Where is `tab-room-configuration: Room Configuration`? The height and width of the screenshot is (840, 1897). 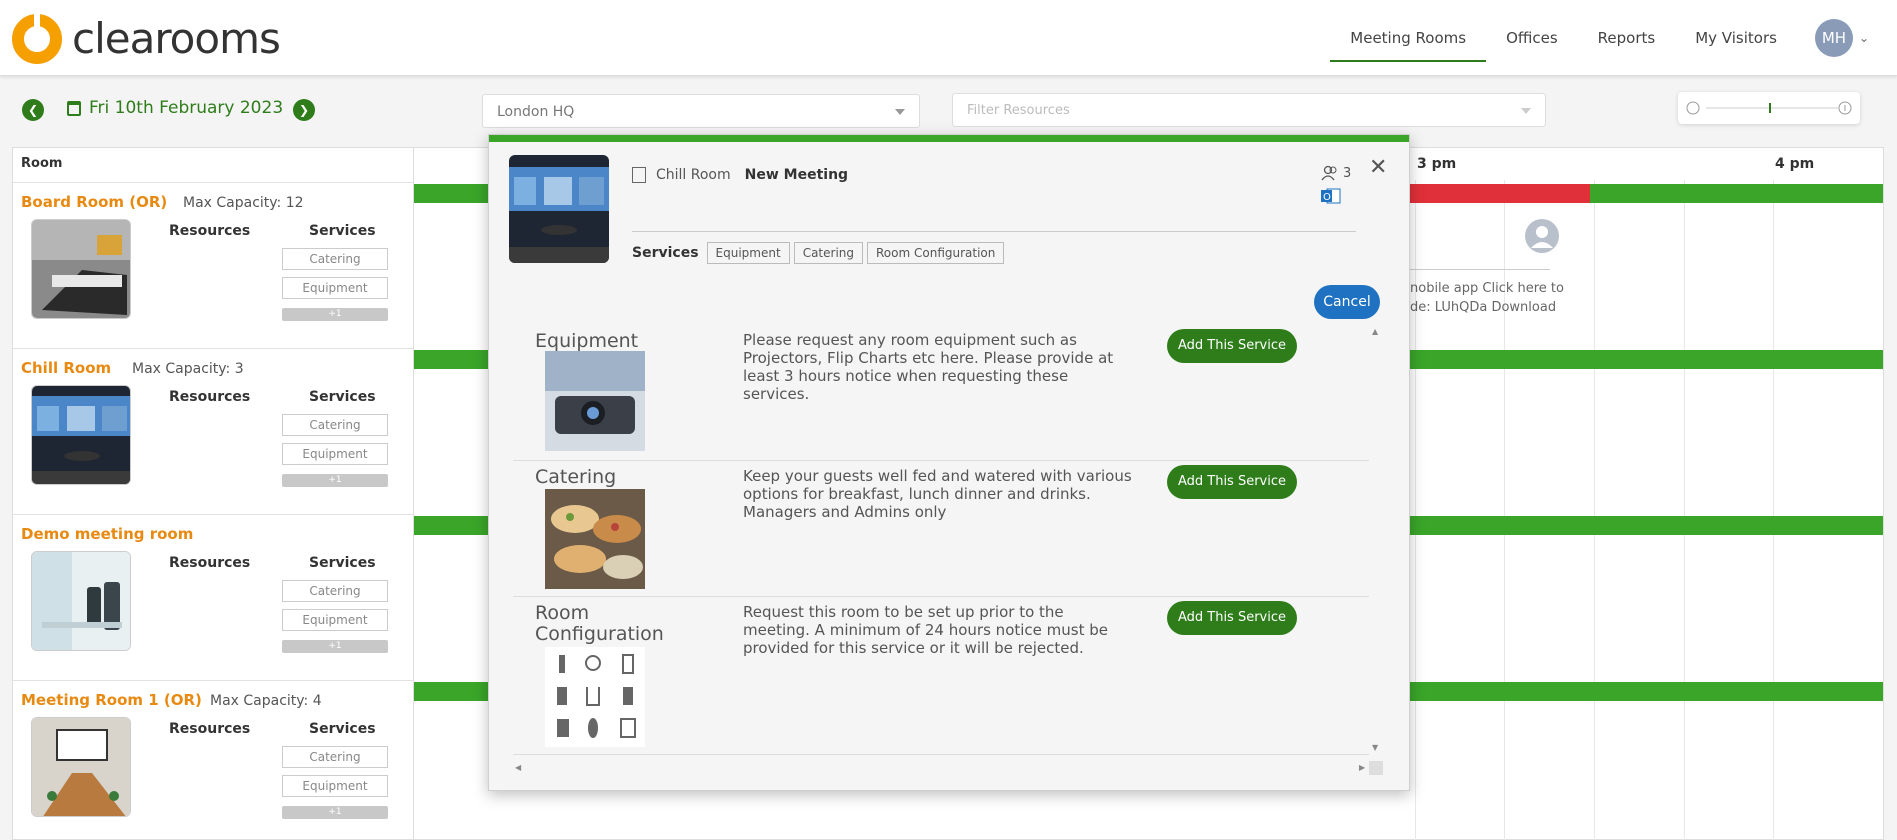 tab-room-configuration: Room Configuration is located at coordinates (936, 253).